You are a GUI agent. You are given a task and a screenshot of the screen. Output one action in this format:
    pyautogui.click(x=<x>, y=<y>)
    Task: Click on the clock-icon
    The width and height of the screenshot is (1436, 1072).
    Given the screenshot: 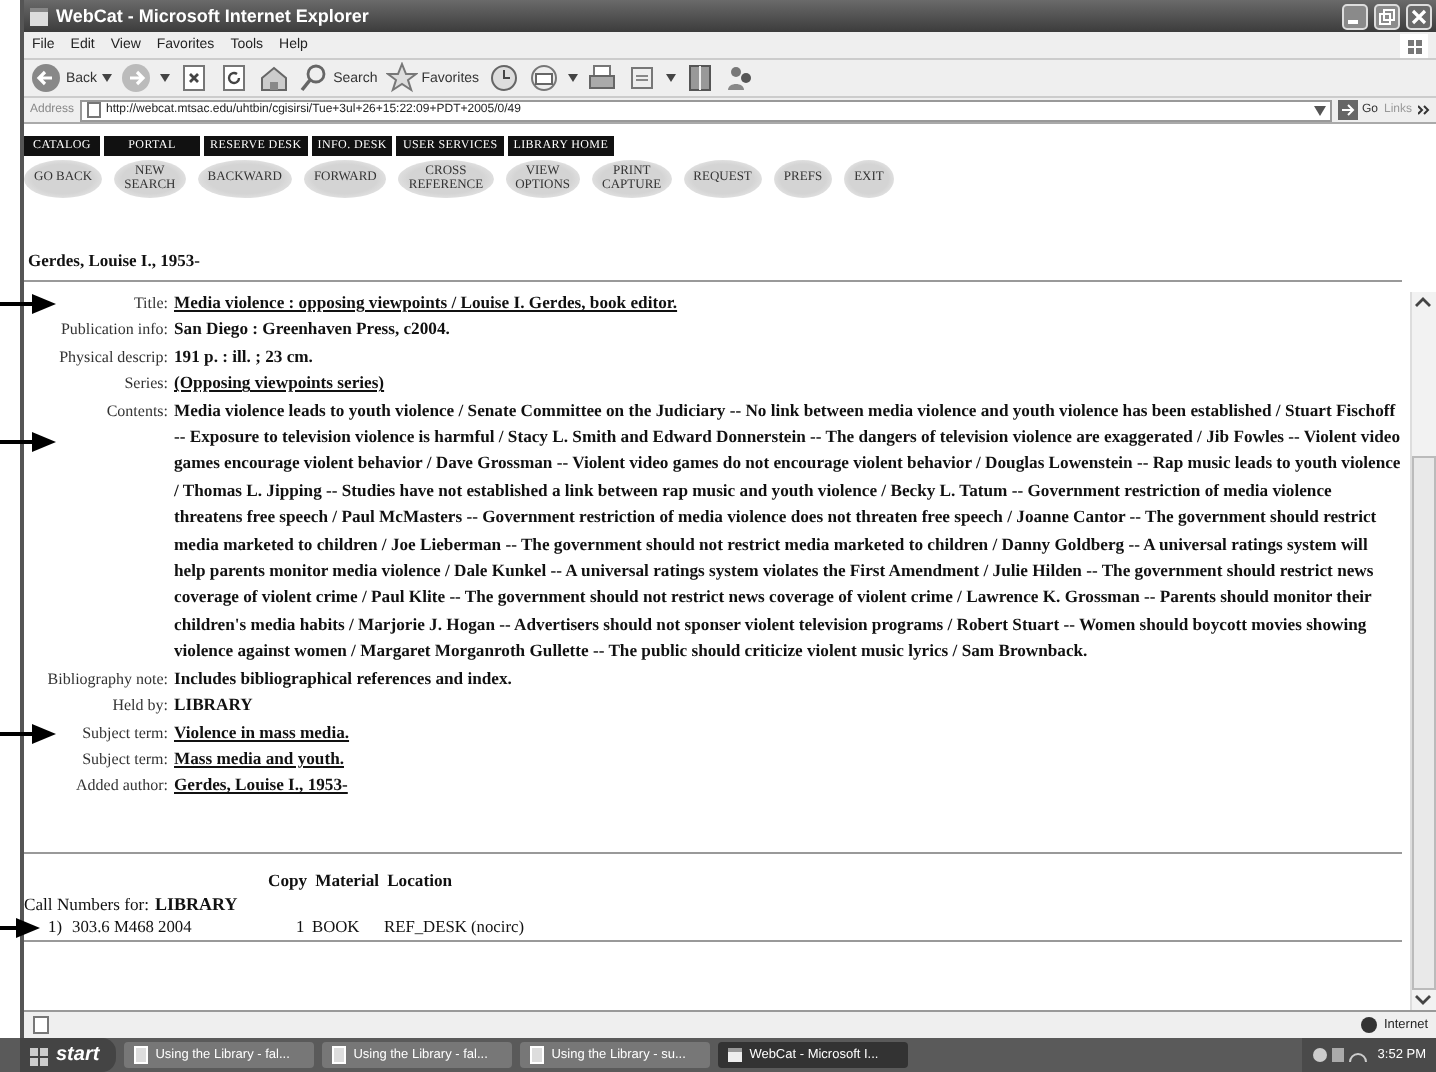 What is the action you would take?
    pyautogui.click(x=503, y=78)
    